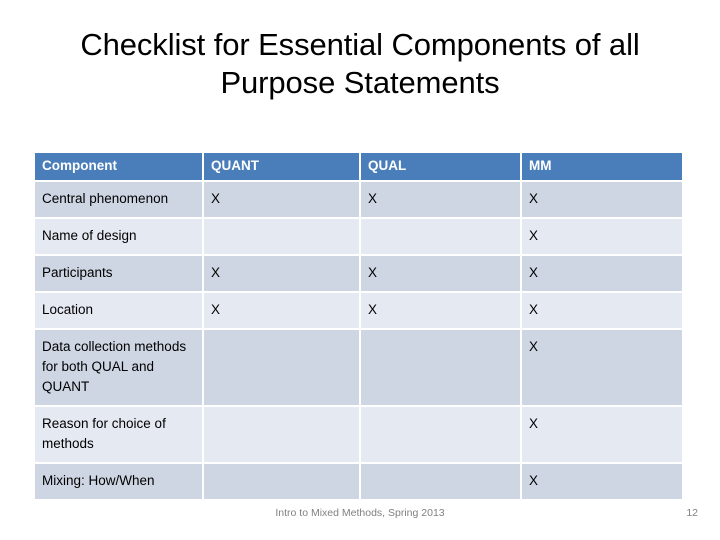 This screenshot has width=720, height=540. What do you see at coordinates (440, 166) in the screenshot?
I see `column-header-qual: QUAL` at bounding box center [440, 166].